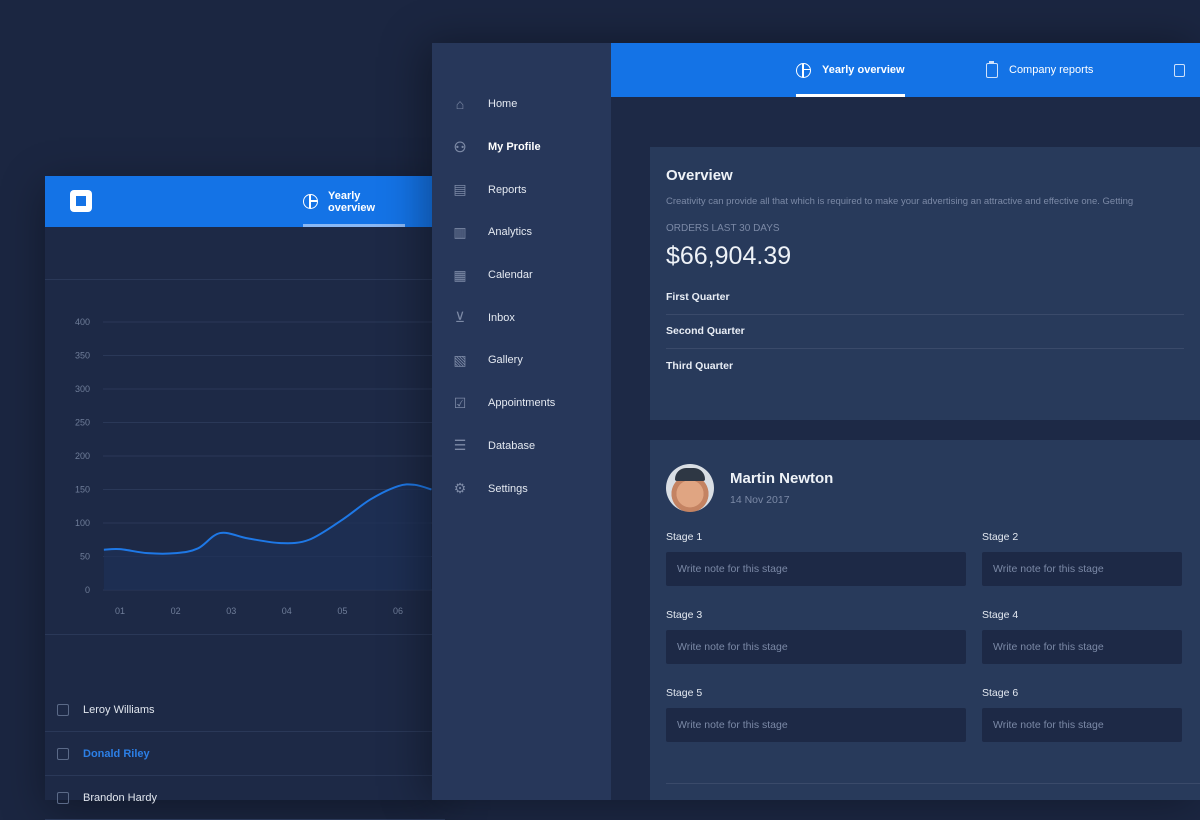 The height and width of the screenshot is (820, 1200). Describe the element at coordinates (684, 693) in the screenshot. I see `stage-label: Stage 5` at that location.